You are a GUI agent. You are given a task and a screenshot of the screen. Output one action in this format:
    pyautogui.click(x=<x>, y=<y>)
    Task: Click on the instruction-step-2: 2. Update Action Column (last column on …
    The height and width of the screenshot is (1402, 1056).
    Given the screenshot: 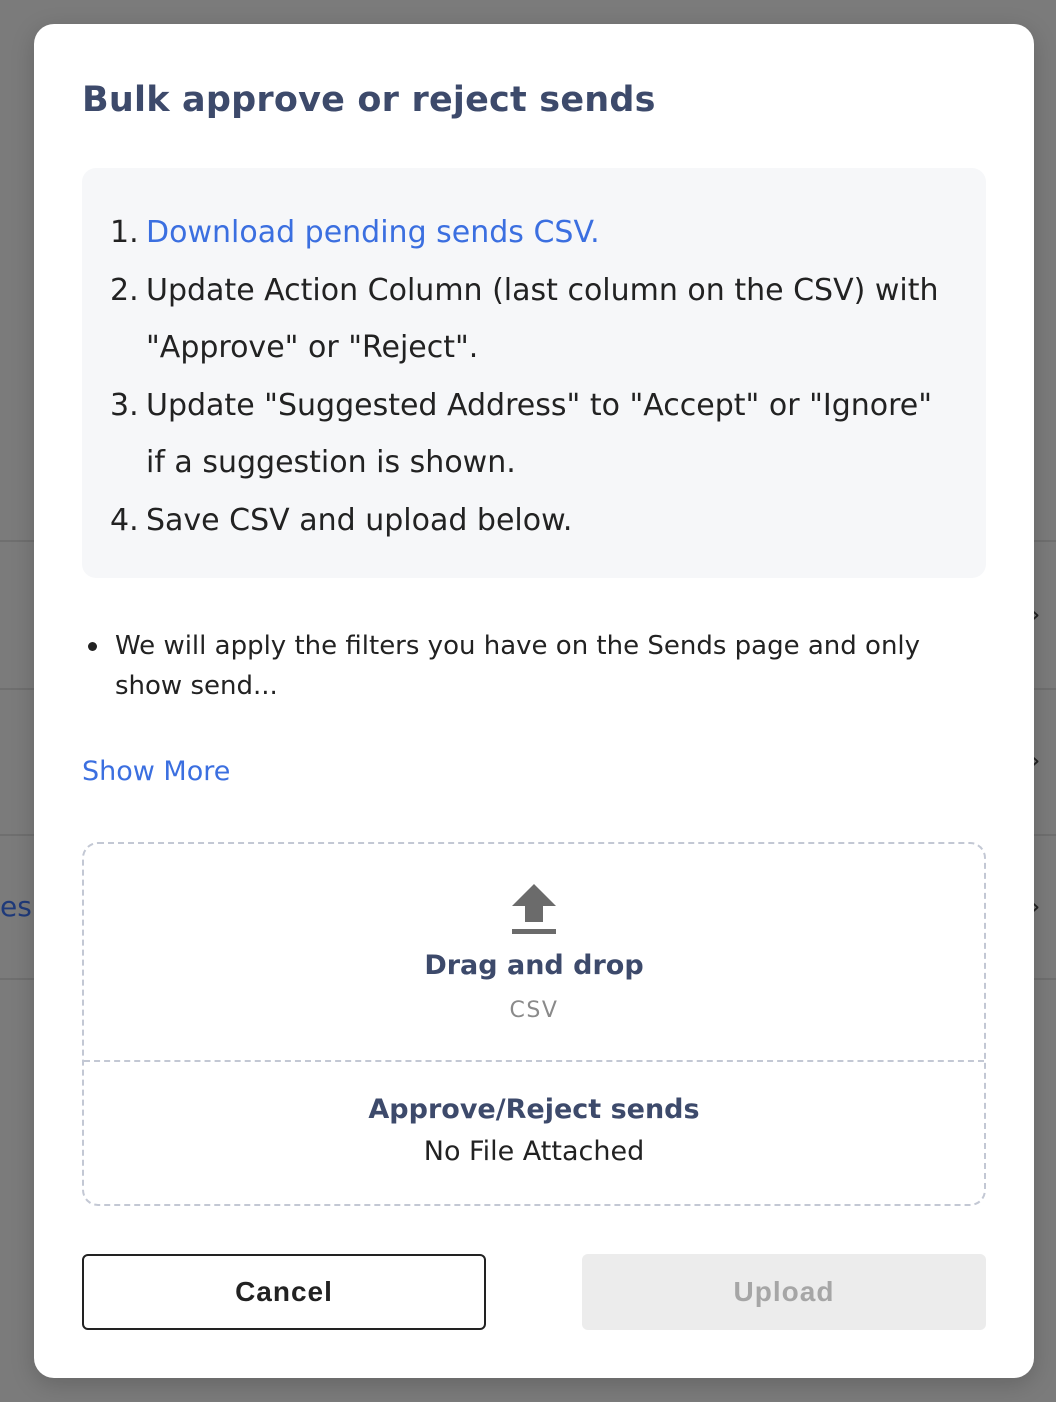 What is the action you would take?
    pyautogui.click(x=530, y=319)
    